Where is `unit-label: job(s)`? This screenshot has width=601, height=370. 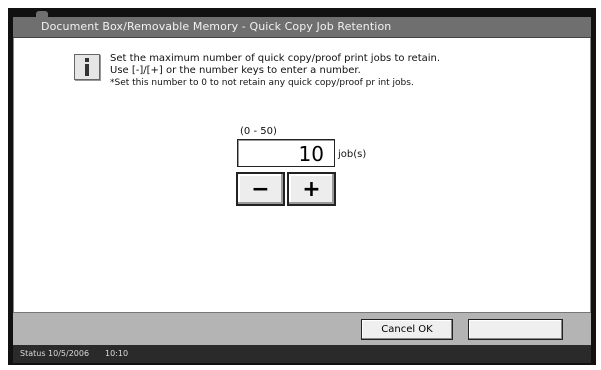 unit-label: job(s) is located at coordinates (352, 154).